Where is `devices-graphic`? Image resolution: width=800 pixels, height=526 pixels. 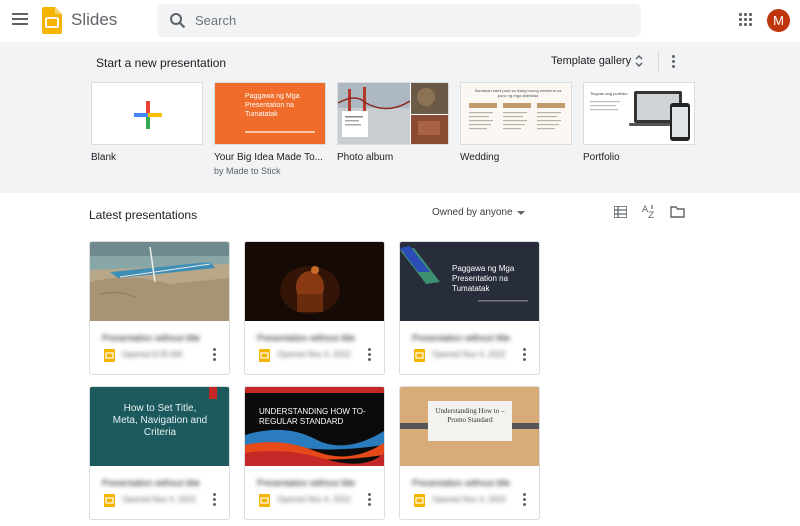
devices-graphic is located at coordinates (640, 116).